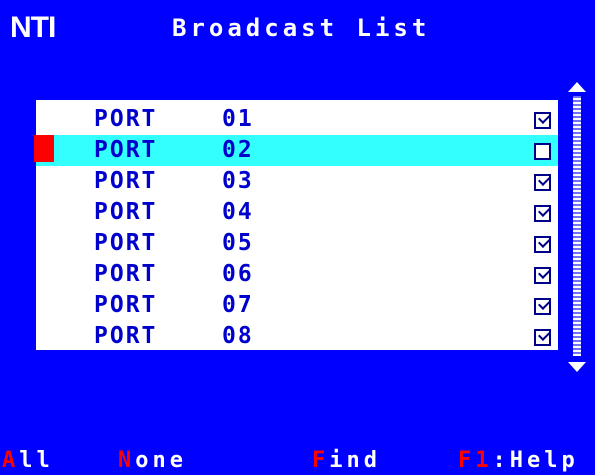 The image size is (595, 475). What do you see at coordinates (475, 460) in the screenshot?
I see `help-hotkey: F1` at bounding box center [475, 460].